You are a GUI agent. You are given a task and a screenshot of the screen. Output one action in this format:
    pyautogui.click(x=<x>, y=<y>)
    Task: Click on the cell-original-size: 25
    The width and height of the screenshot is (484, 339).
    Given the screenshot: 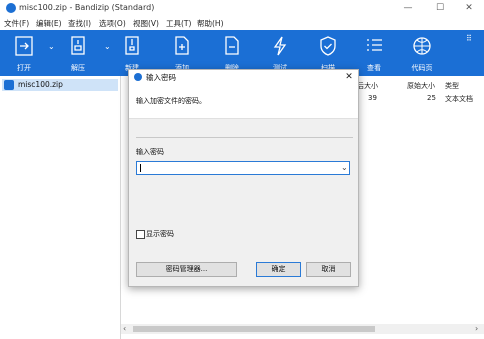 What is the action you would take?
    pyautogui.click(x=431, y=98)
    